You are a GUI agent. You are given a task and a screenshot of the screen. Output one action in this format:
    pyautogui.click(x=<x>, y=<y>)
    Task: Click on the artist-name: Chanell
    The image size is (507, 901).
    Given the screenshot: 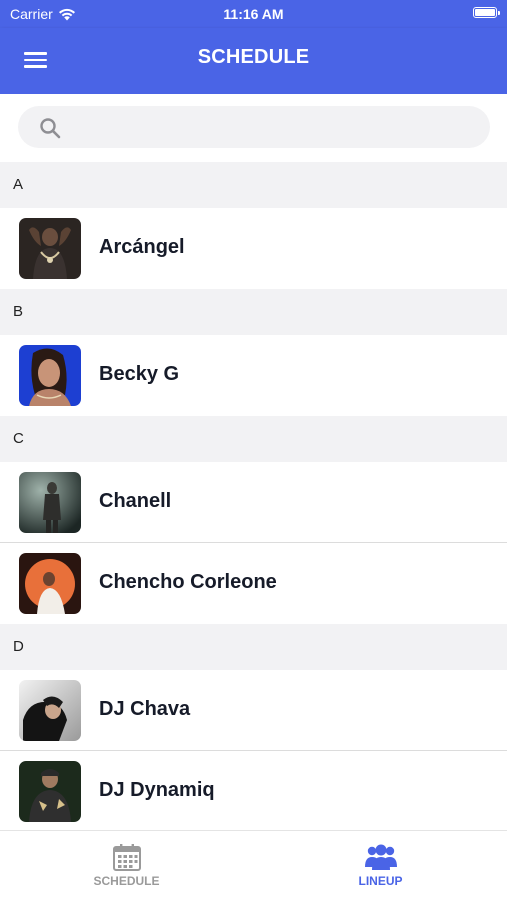 What is the action you would take?
    pyautogui.click(x=135, y=501)
    